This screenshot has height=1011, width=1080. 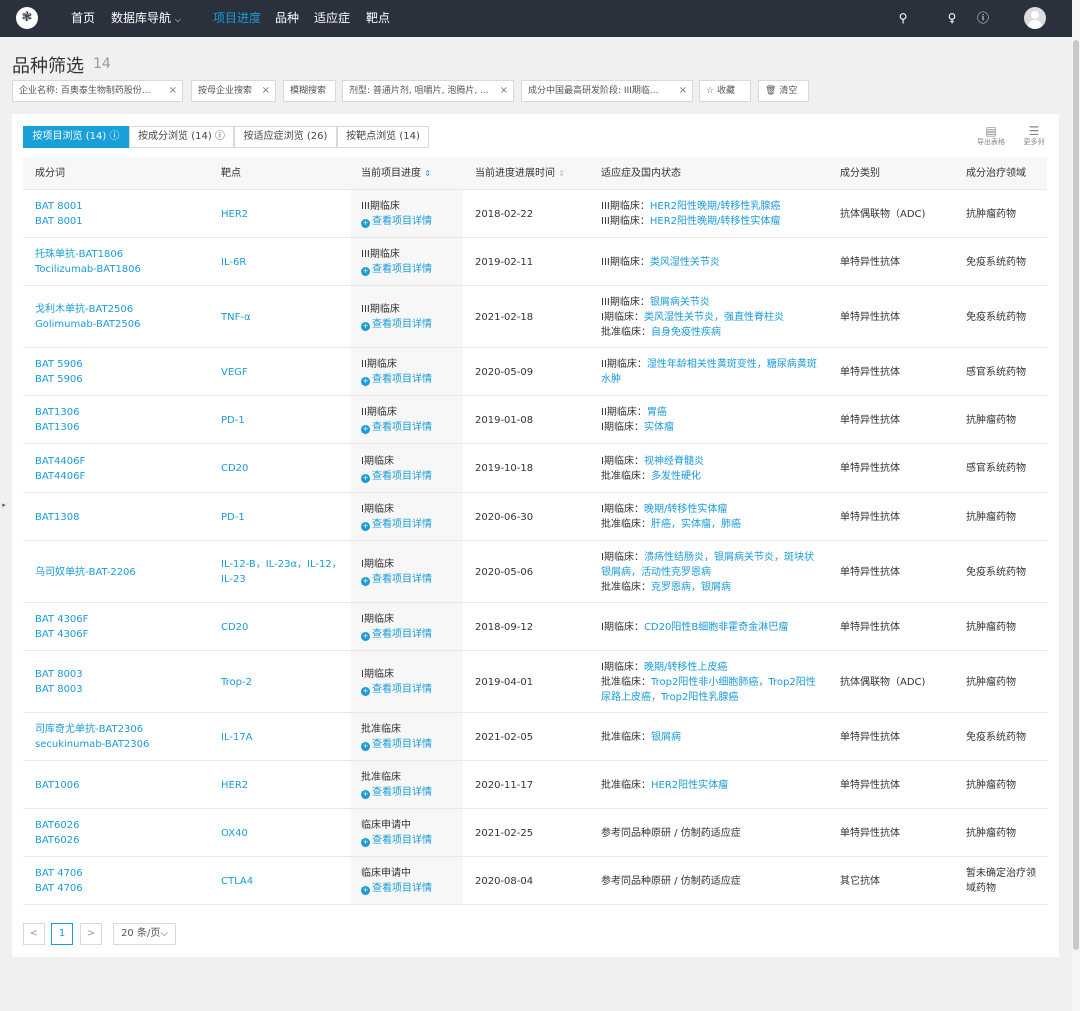 What do you see at coordinates (729, 557) in the screenshot?
I see `indication-link: 溃疡性结肠炎，银屑病关节炎，斑块状` at bounding box center [729, 557].